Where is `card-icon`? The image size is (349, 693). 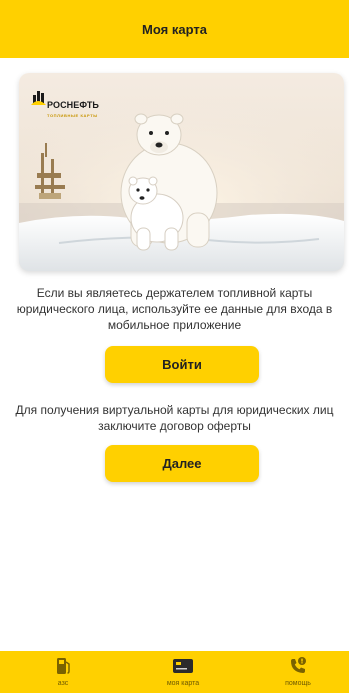
card-icon is located at coordinates (183, 666).